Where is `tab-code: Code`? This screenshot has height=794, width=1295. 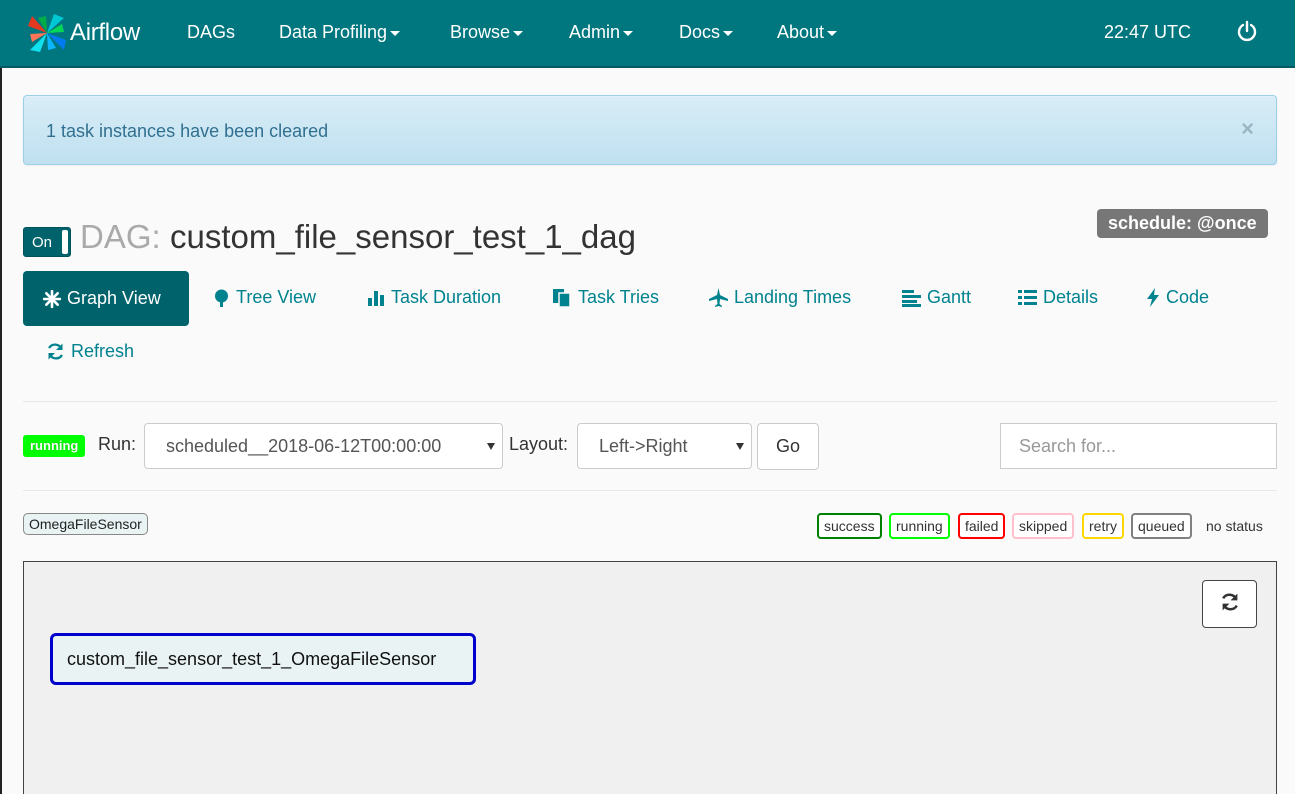
tab-code: Code is located at coordinates (1177, 297).